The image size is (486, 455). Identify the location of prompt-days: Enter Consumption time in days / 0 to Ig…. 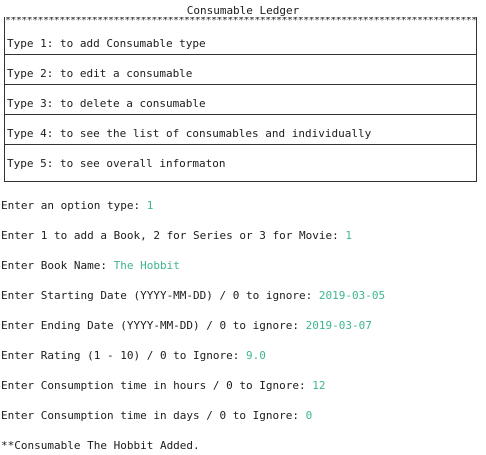
(156, 416).